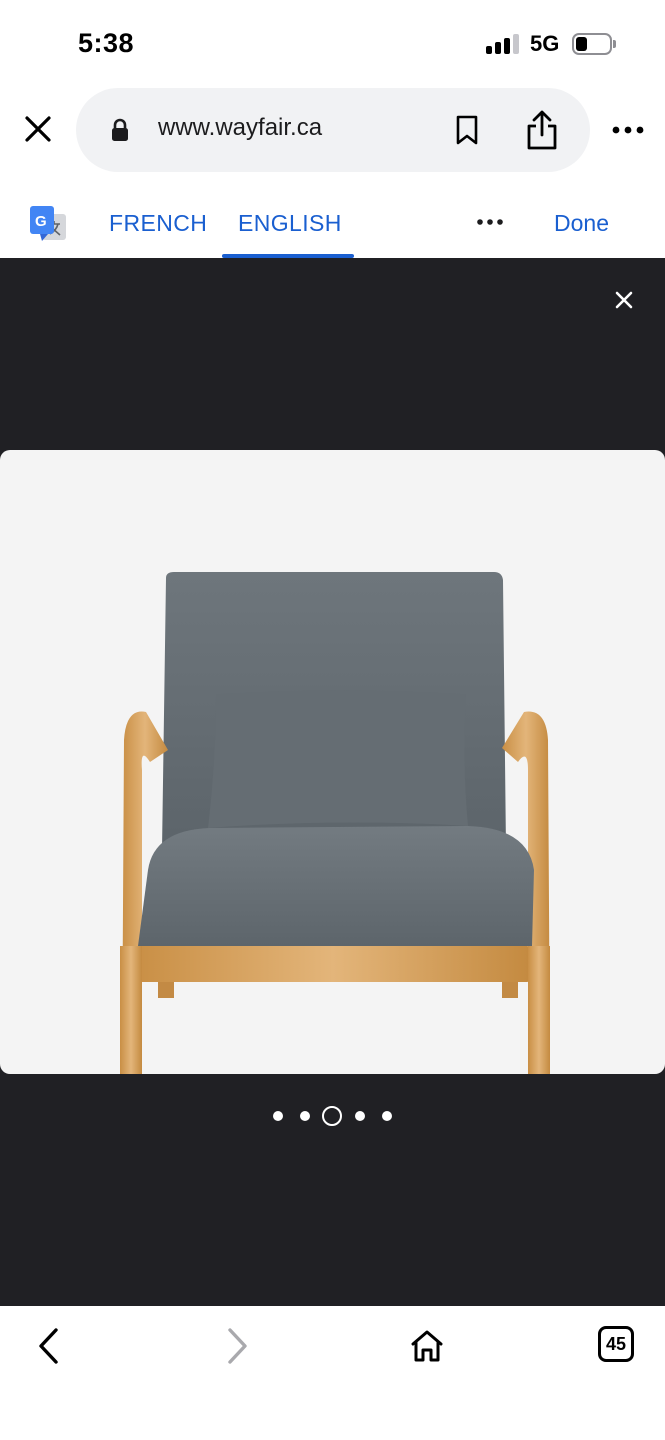 The width and height of the screenshot is (665, 1440). I want to click on share-icon, so click(542, 130).